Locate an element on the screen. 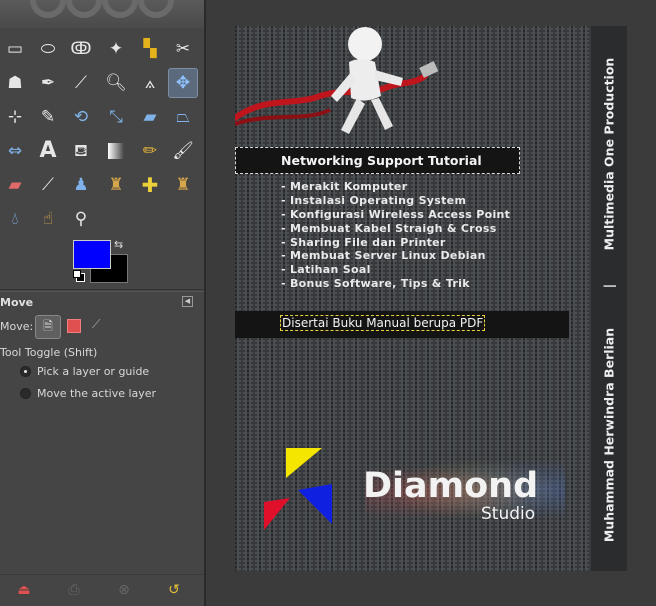  list-item: - Membuat Server Linux Debian is located at coordinates (383, 255).